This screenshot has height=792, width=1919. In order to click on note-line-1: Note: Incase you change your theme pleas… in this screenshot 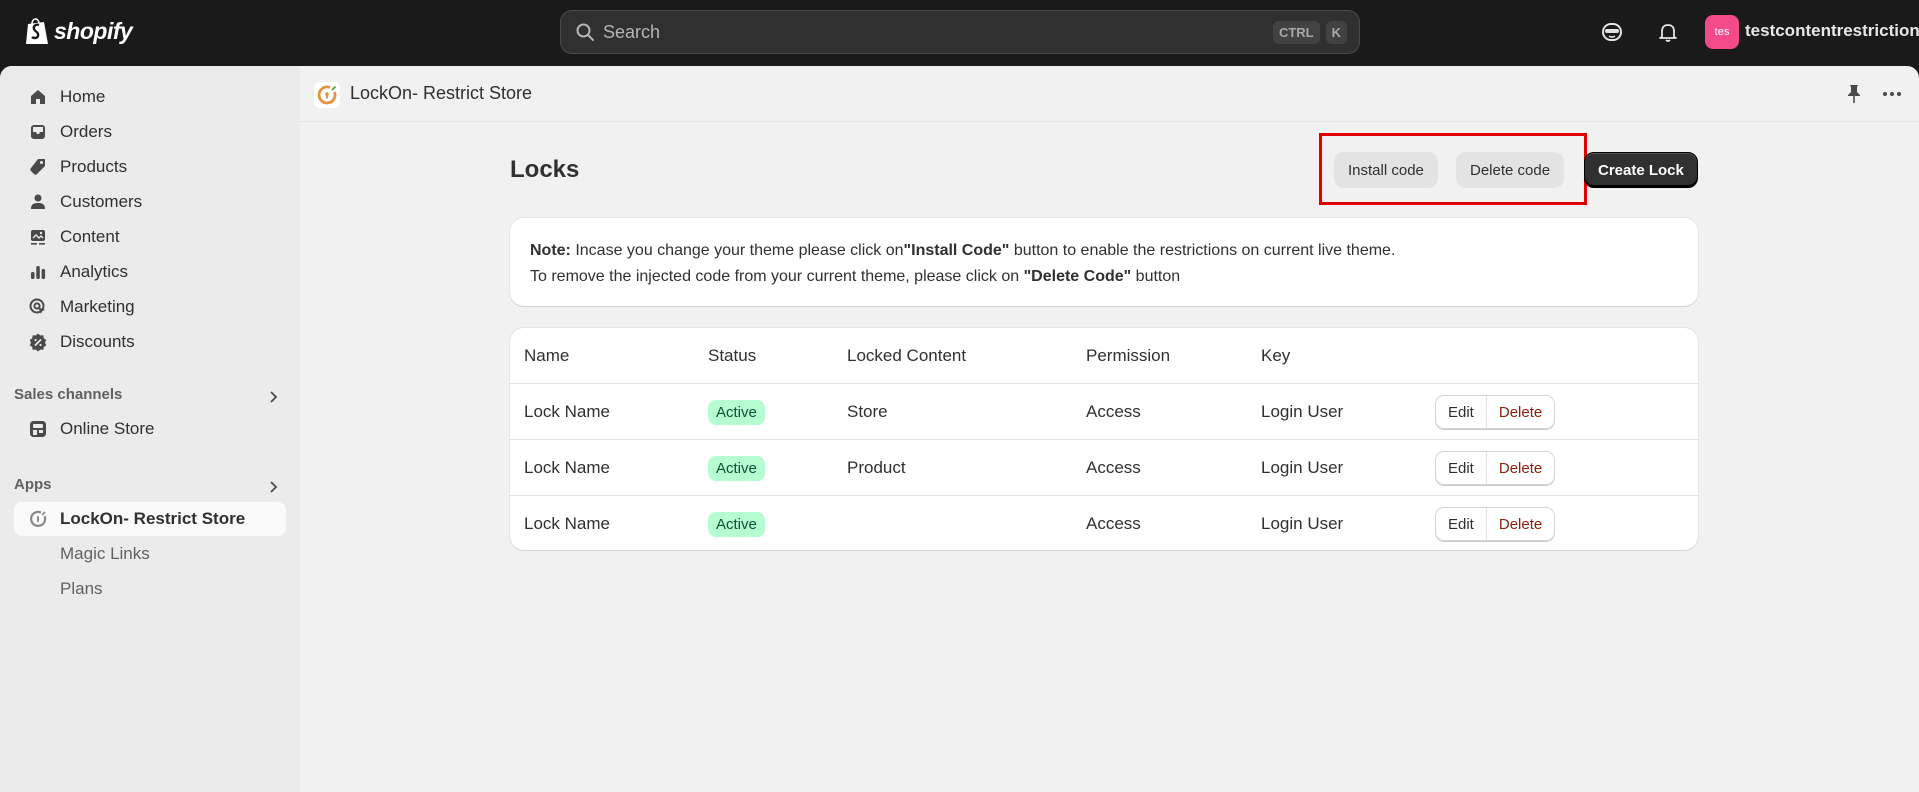, I will do `click(1104, 251)`.